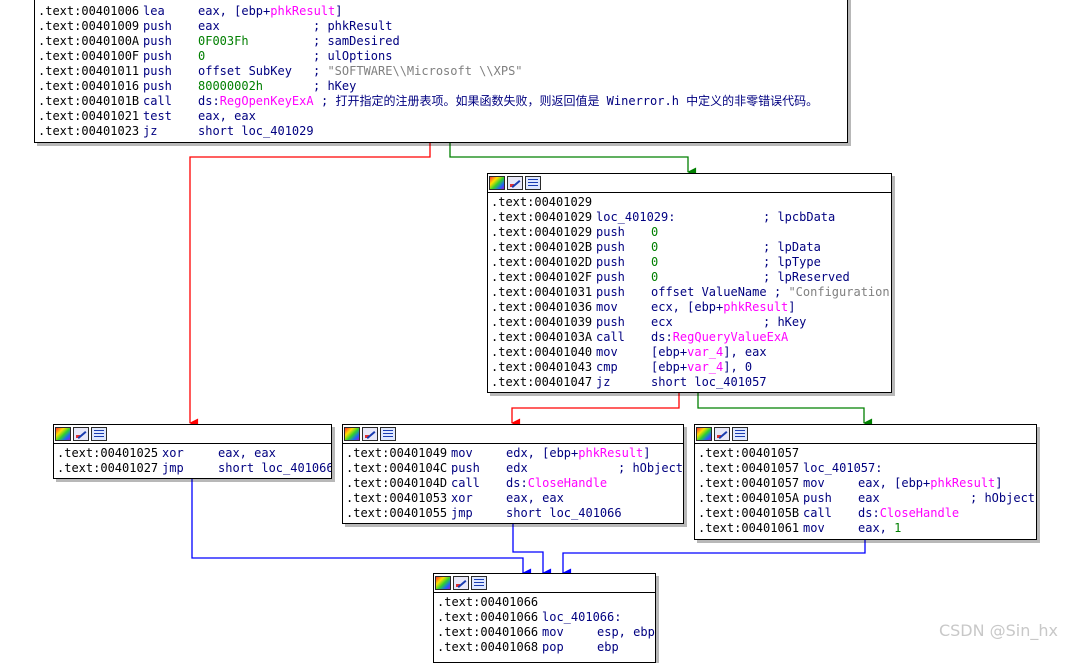 This screenshot has width=1072, height=663. Describe the element at coordinates (194, 468) in the screenshot. I see `instruction-line: .text:00401027 jmp short loc_401066` at that location.